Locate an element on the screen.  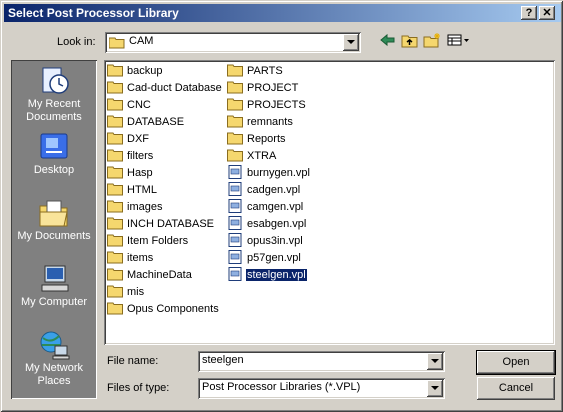
file-item: p57gen.vpl is located at coordinates (264, 258).